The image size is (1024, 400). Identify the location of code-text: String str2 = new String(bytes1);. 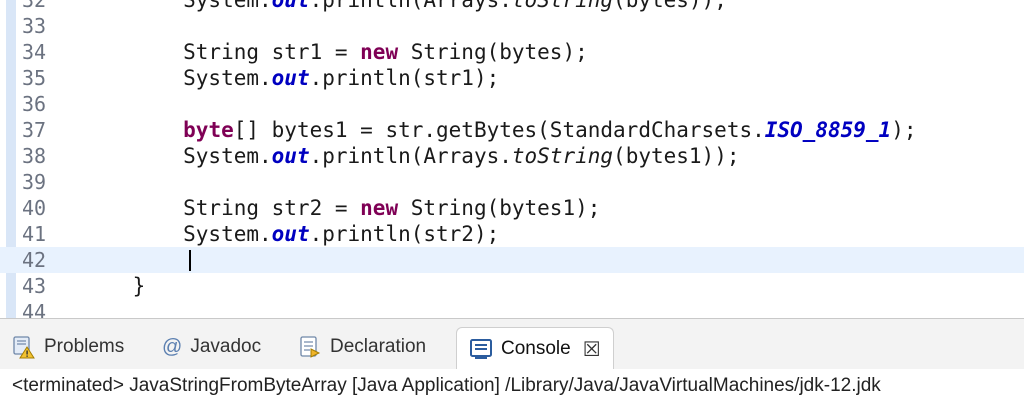
(341, 208).